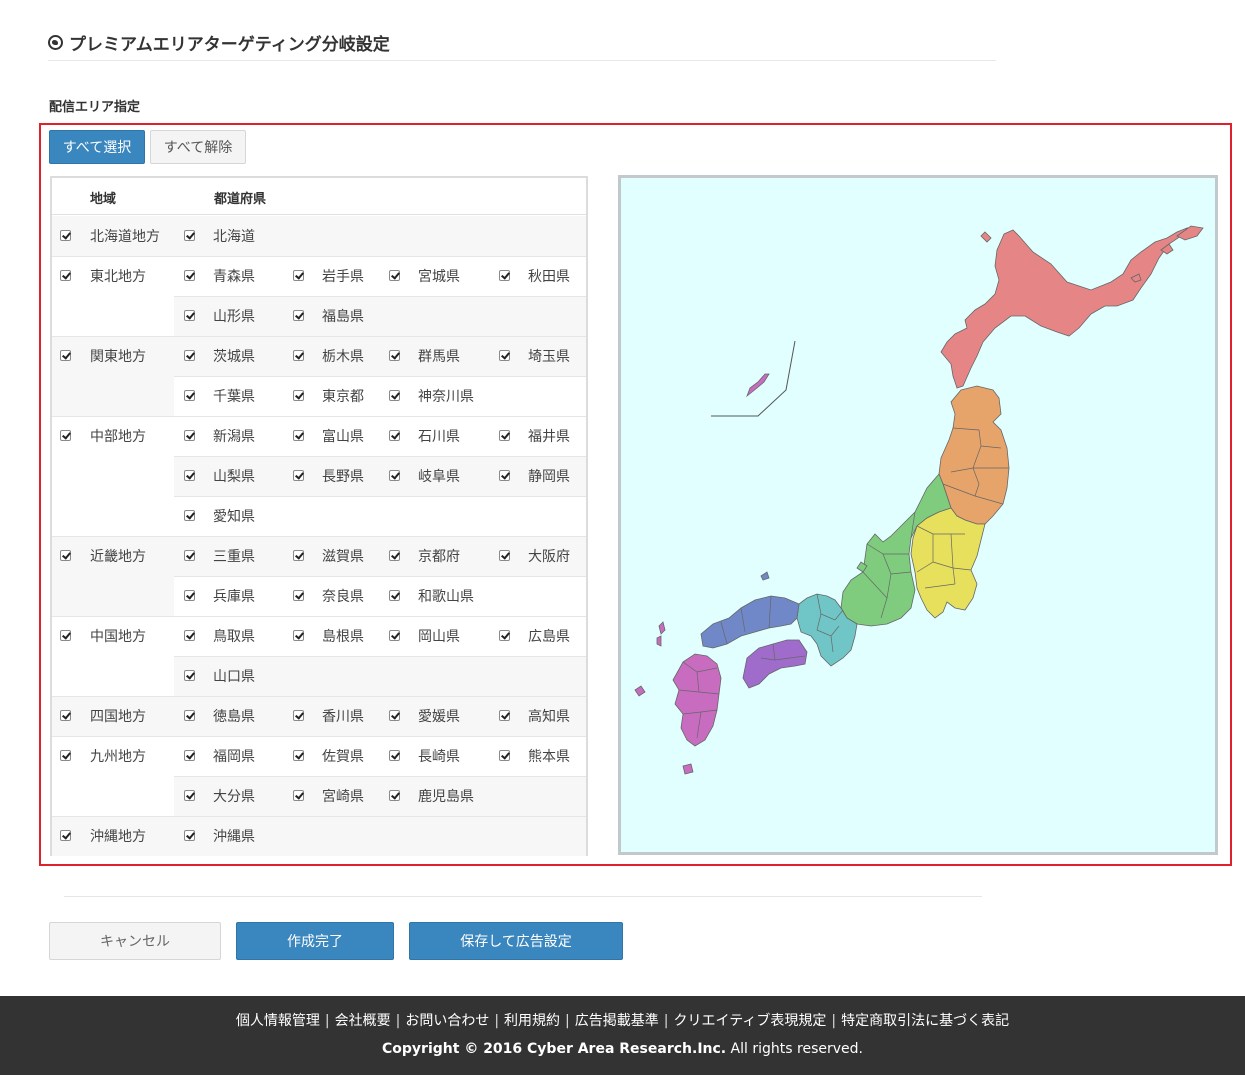 This screenshot has width=1245, height=1075. I want to click on footer-link: 会社概要, so click(363, 1021).